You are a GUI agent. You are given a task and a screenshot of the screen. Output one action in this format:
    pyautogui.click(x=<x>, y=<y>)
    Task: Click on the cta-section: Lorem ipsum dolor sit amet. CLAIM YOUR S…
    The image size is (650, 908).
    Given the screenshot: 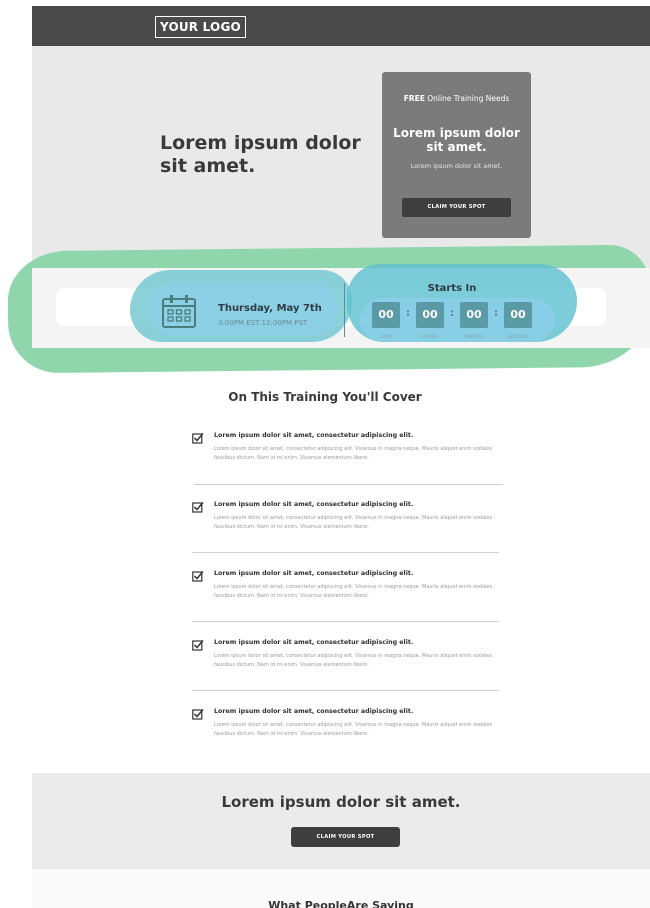 What is the action you would take?
    pyautogui.click(x=341, y=821)
    